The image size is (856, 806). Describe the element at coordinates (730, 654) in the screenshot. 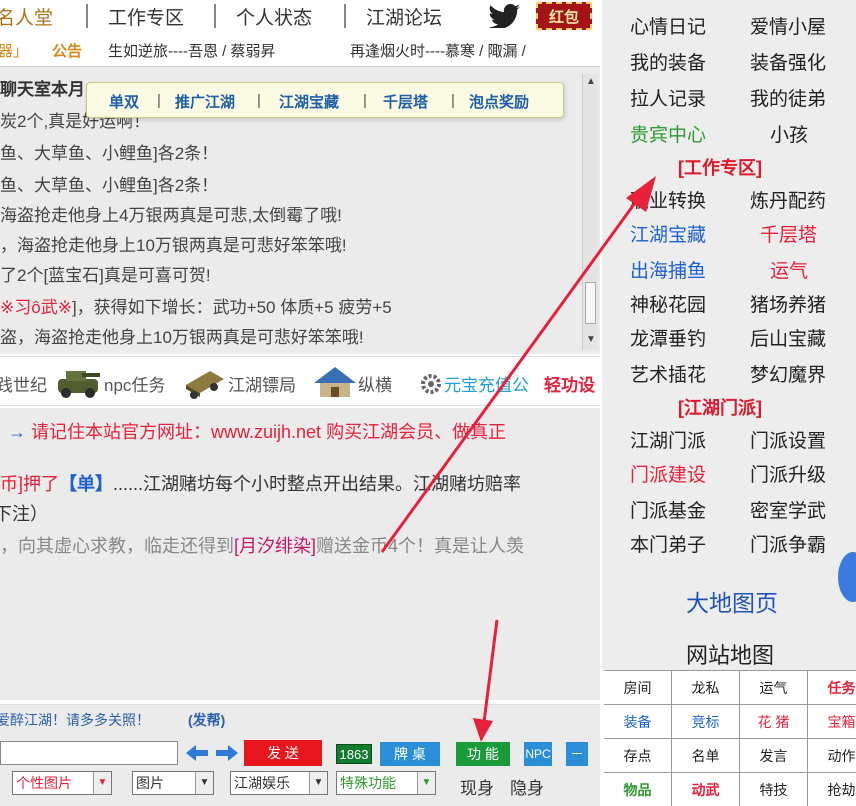

I see `site-map-link: 网站地图` at that location.